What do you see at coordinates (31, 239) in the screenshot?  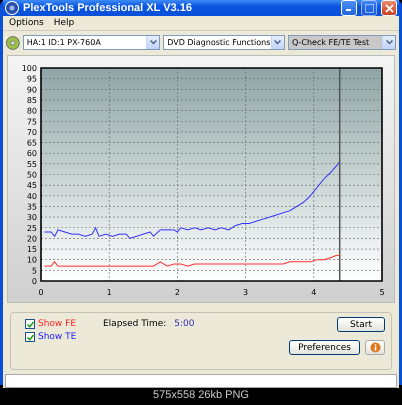 I see `y-tick-label: 20` at bounding box center [31, 239].